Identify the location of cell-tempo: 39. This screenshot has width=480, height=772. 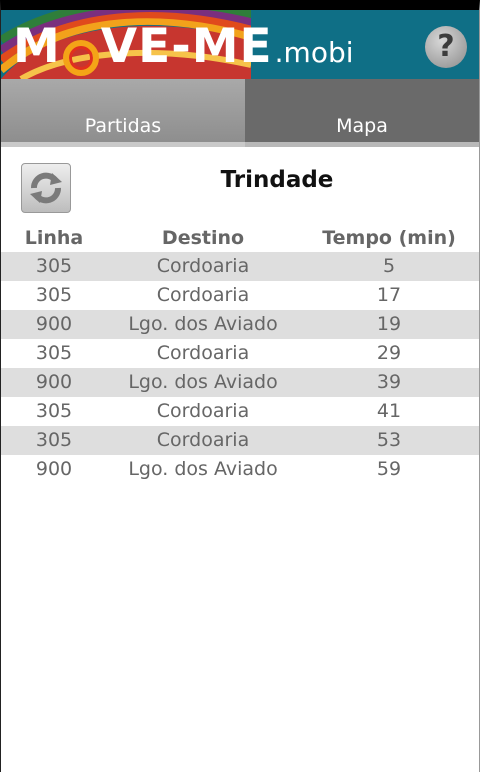
(389, 382).